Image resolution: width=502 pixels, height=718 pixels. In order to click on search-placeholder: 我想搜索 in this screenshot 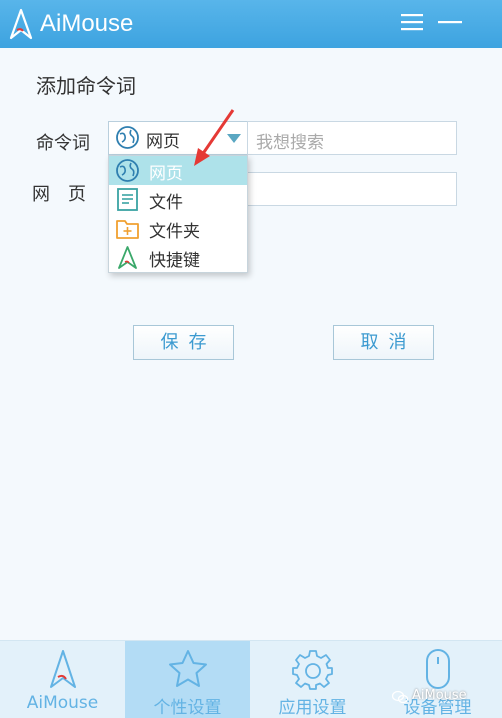, I will do `click(290, 143)`.